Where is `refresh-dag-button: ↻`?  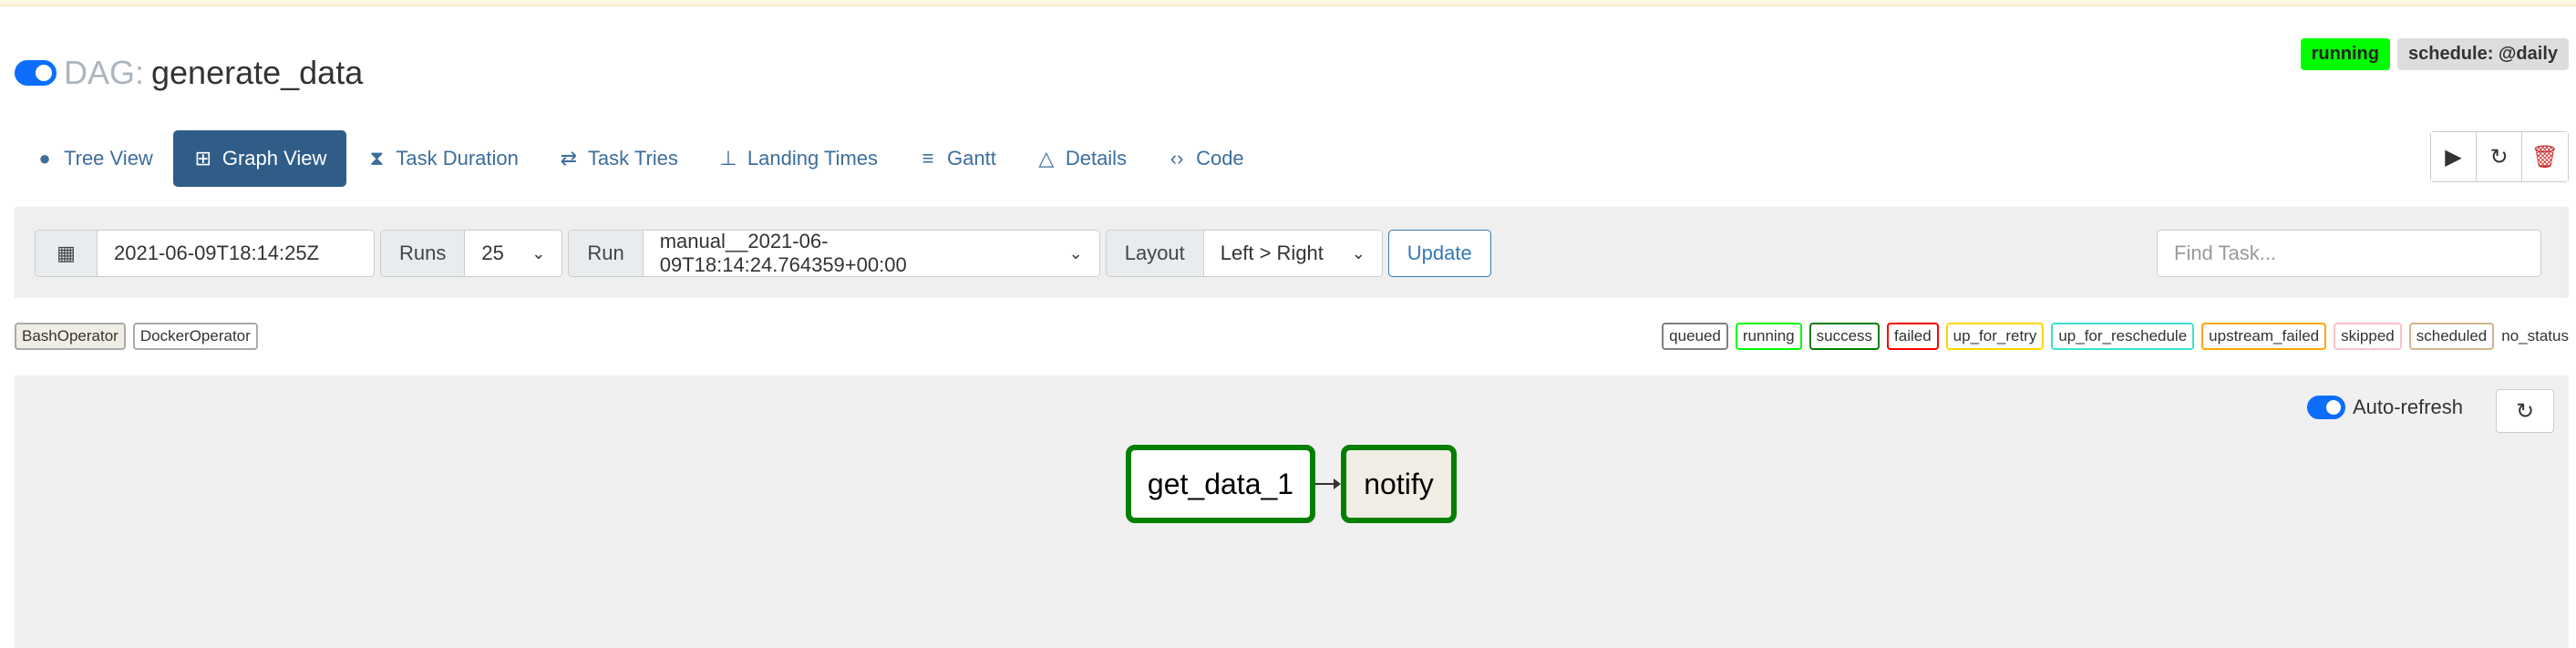
refresh-dag-button: ↻ is located at coordinates (2499, 157).